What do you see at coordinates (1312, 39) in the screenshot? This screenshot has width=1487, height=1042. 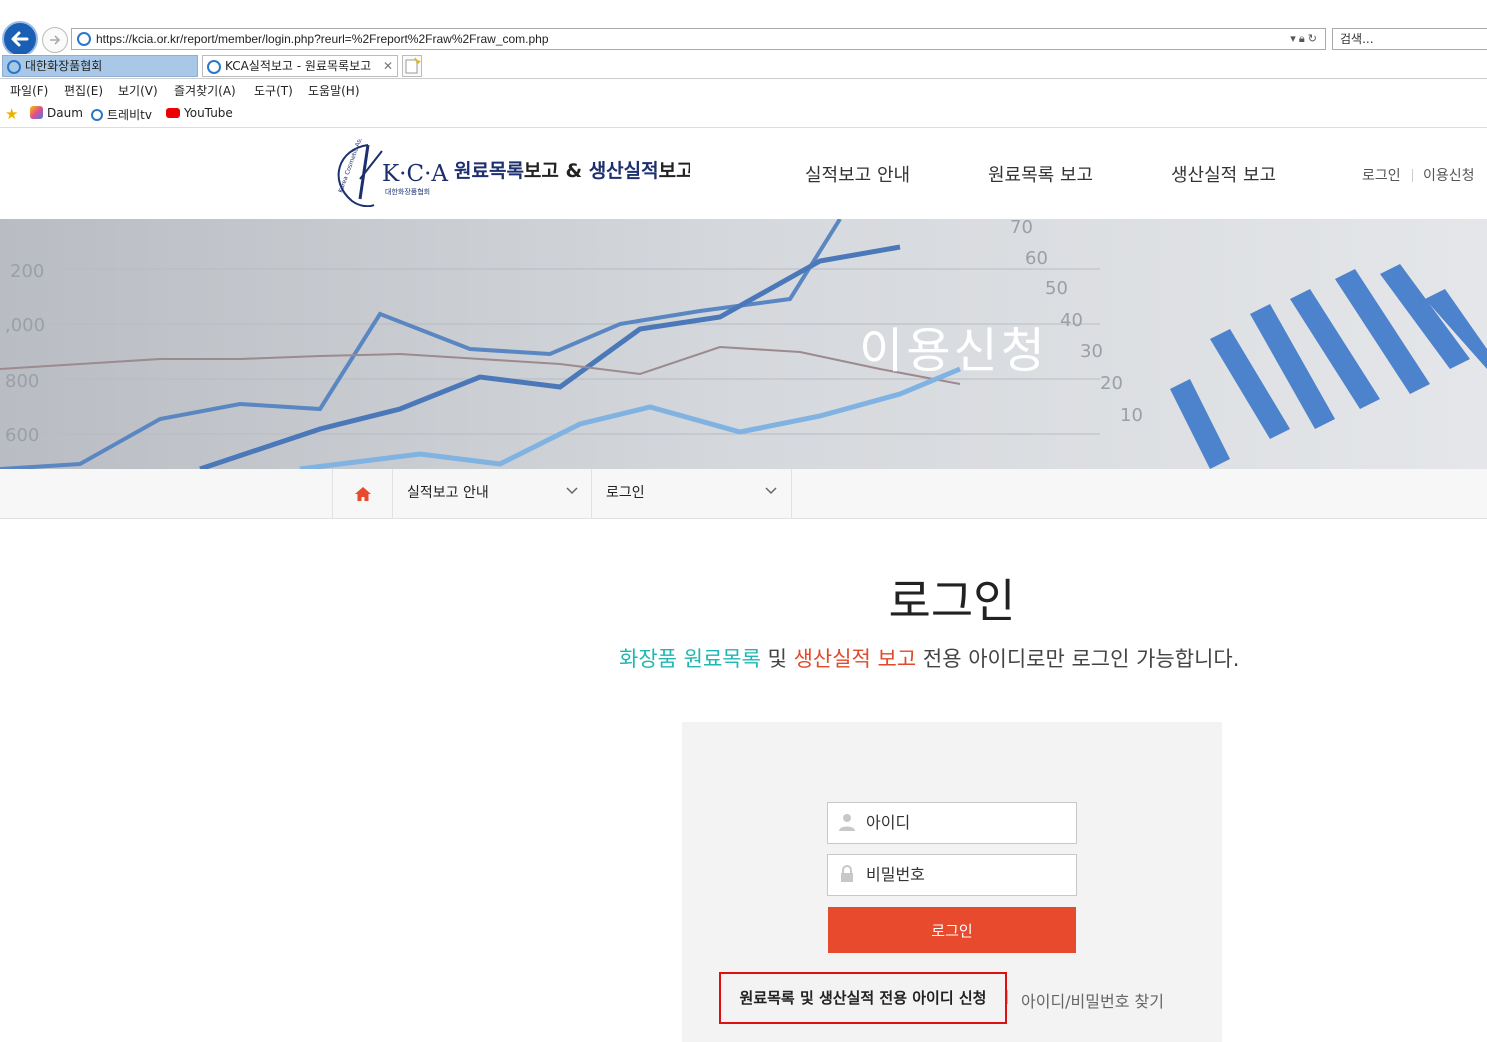 I see `refresh-icon: ↻` at bounding box center [1312, 39].